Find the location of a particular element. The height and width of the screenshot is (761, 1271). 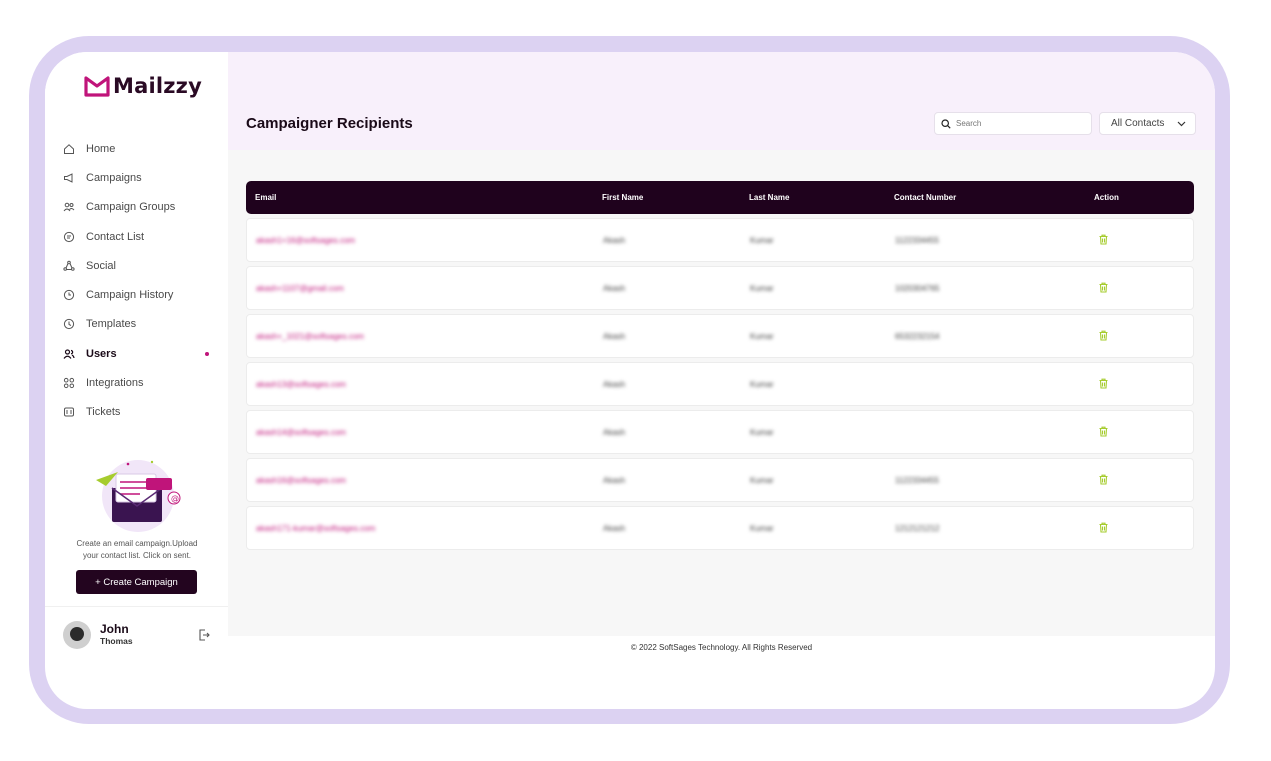

create-campaign-button: + Create Campaign is located at coordinates (136, 582).